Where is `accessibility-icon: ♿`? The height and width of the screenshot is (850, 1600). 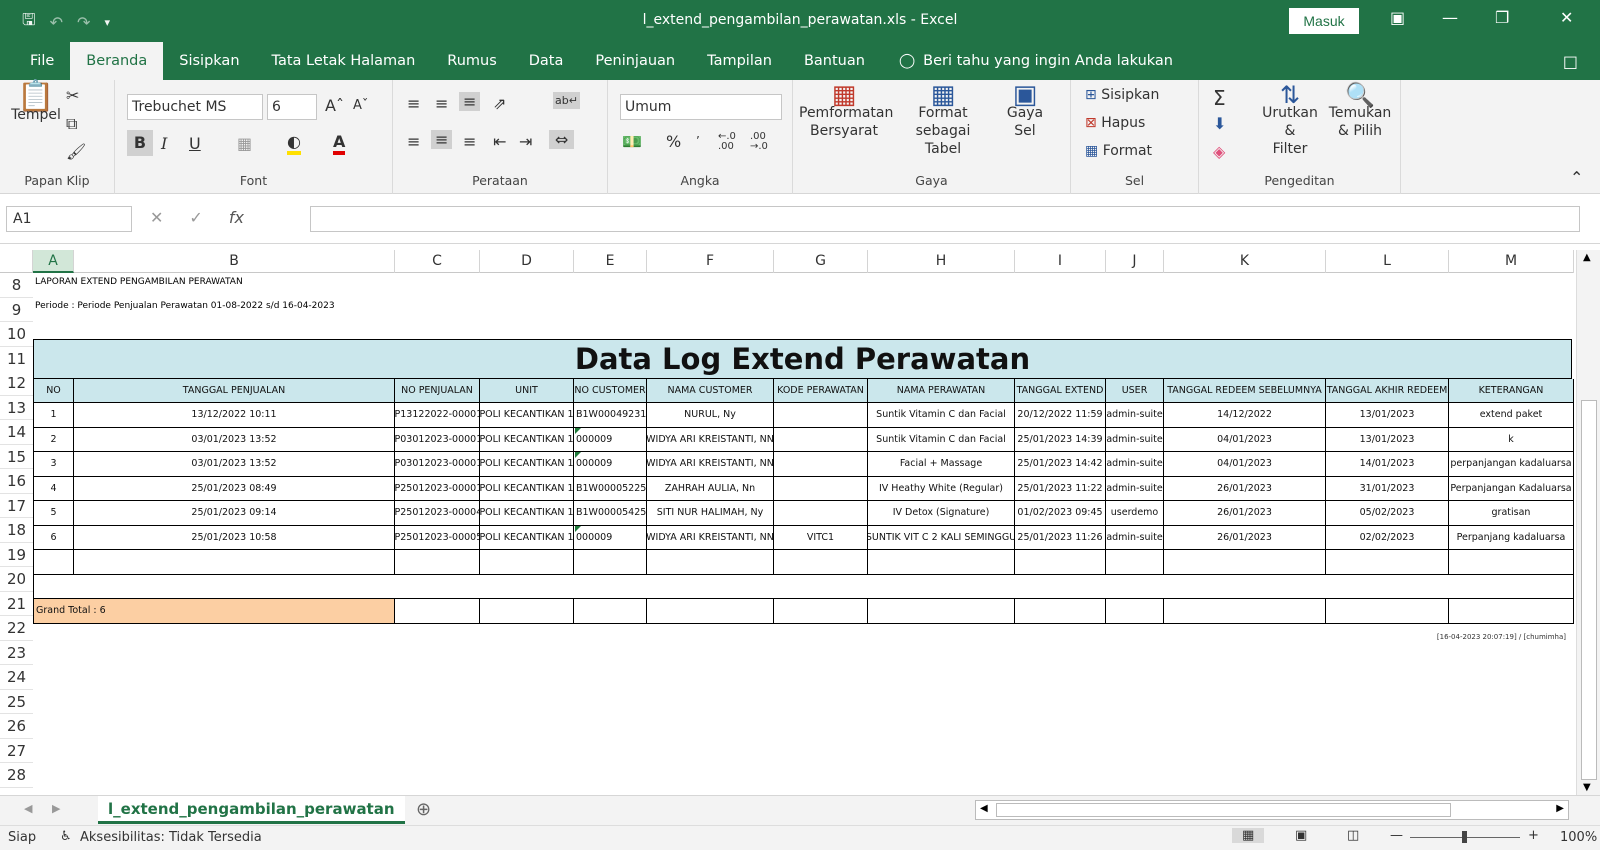
accessibility-icon: ♿ is located at coordinates (66, 836).